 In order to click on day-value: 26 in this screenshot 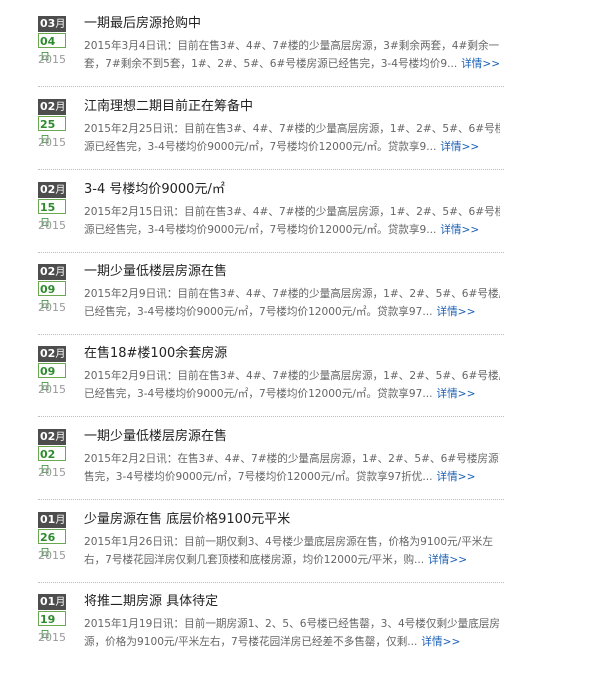, I will do `click(48, 537)`.